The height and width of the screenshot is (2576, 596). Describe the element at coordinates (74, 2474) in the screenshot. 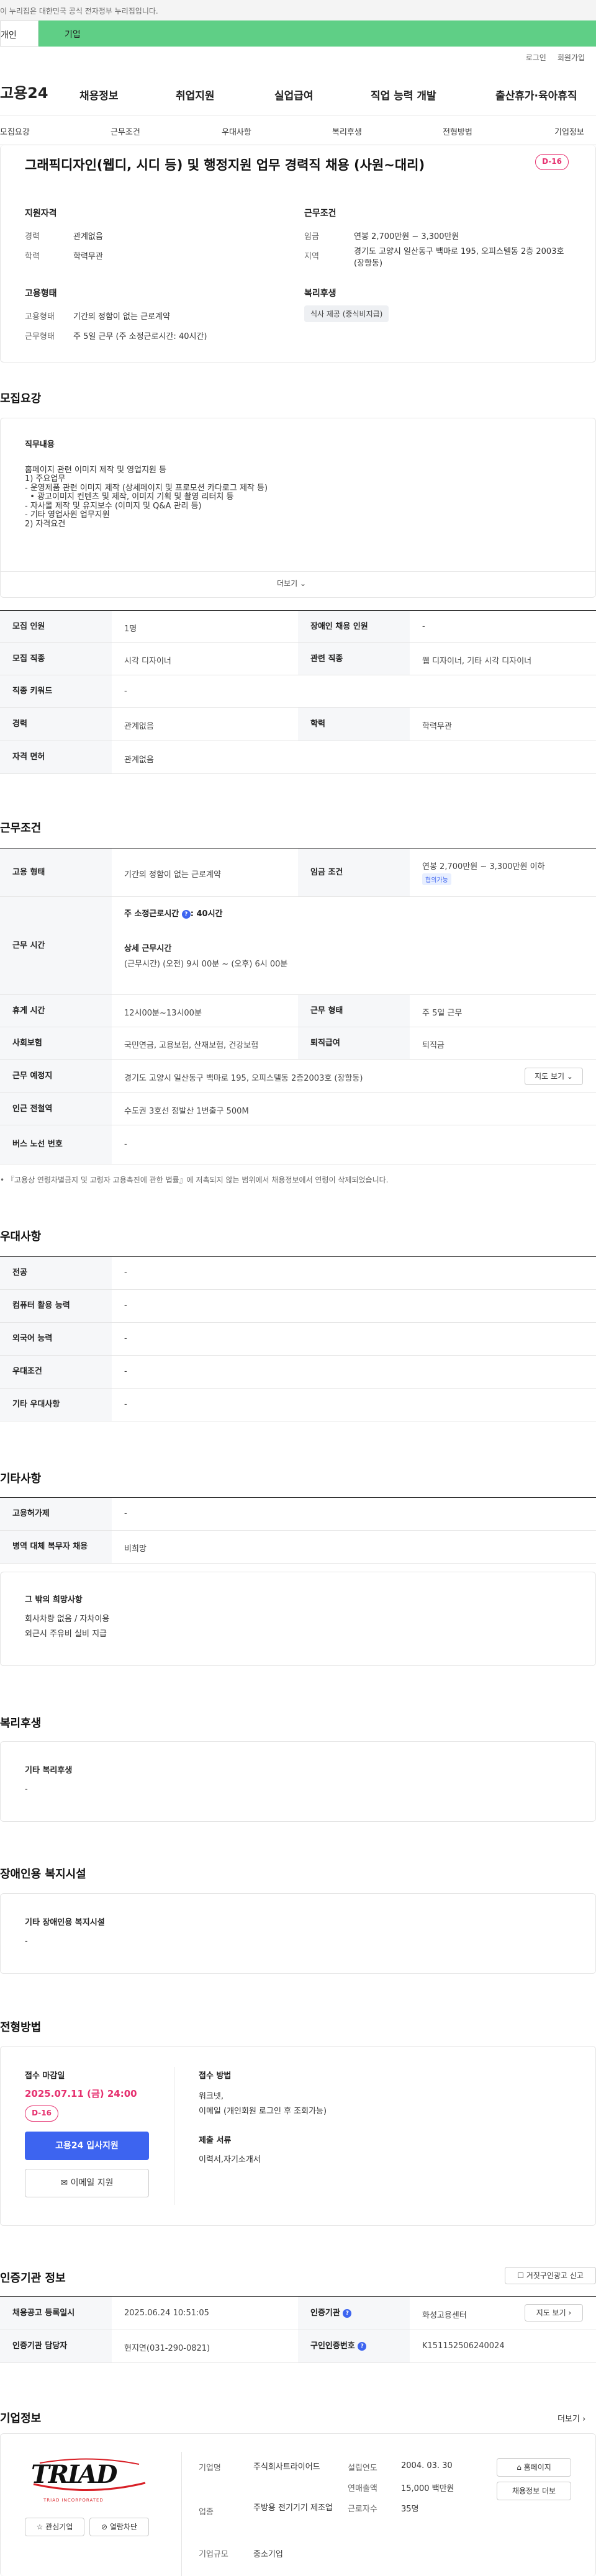

I see `svg-text: TRIAD` at that location.